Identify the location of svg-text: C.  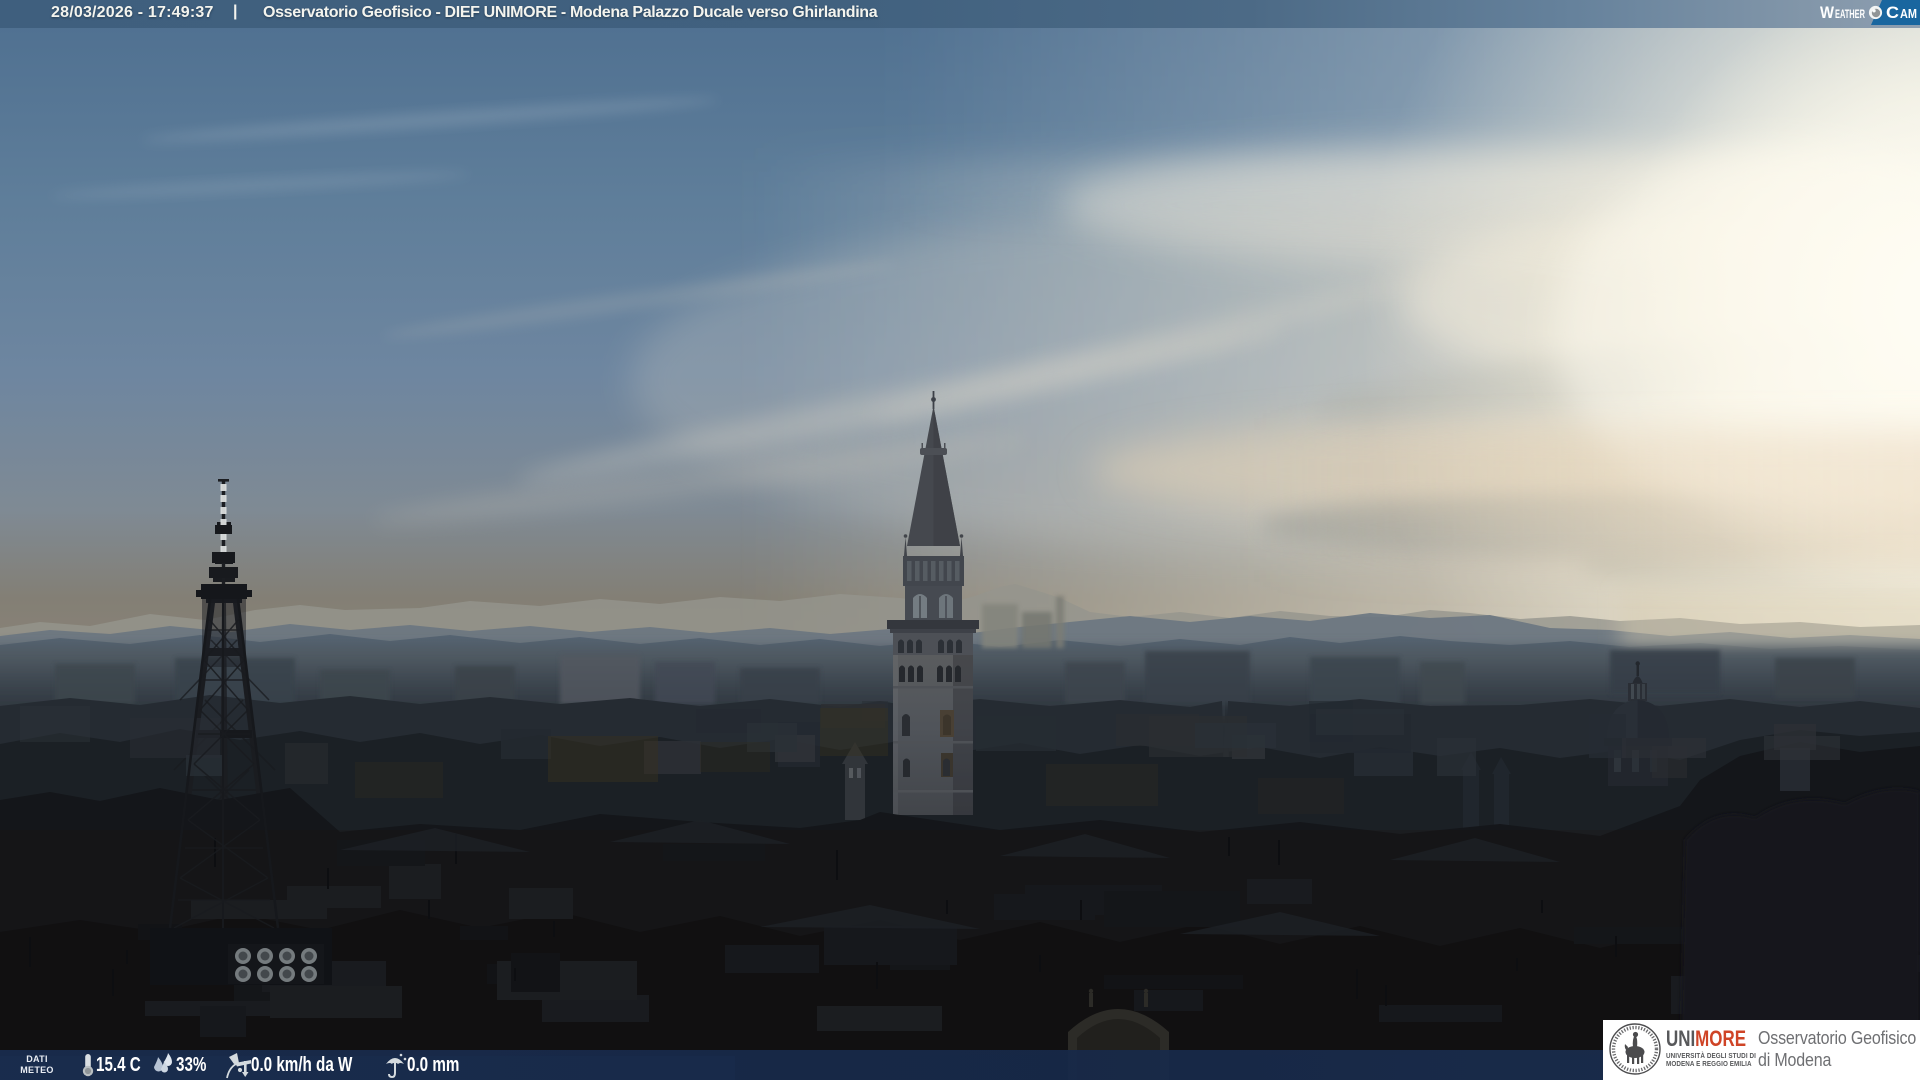
(1892, 12).